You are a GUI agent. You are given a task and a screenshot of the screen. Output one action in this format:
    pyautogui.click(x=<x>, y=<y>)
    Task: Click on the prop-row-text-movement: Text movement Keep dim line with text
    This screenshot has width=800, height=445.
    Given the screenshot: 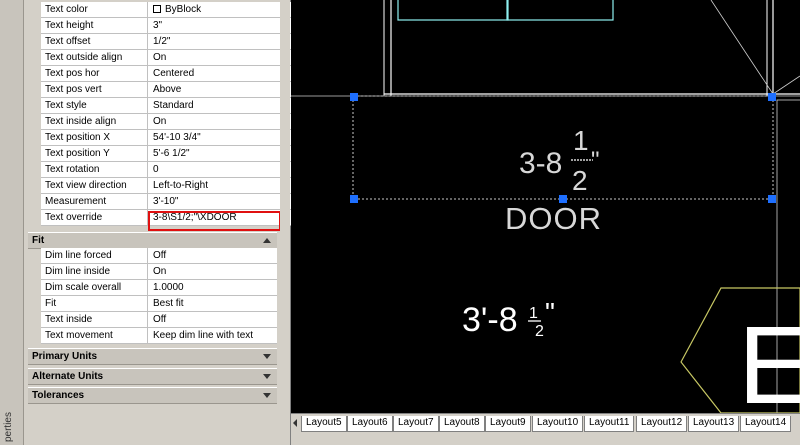 What is the action you would take?
    pyautogui.click(x=159, y=336)
    